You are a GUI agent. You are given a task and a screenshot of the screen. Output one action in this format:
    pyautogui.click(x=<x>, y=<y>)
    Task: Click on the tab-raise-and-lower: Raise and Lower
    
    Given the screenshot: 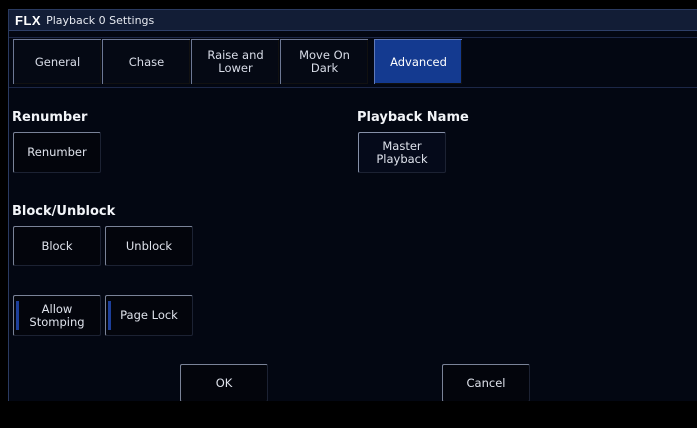 What is the action you would take?
    pyautogui.click(x=235, y=61)
    